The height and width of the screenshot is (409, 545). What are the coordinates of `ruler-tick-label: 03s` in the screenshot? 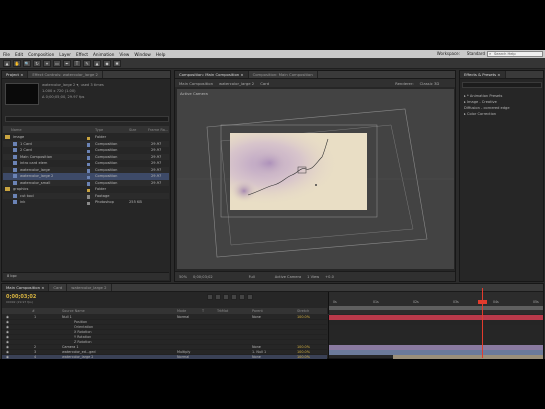 It's located at (456, 302).